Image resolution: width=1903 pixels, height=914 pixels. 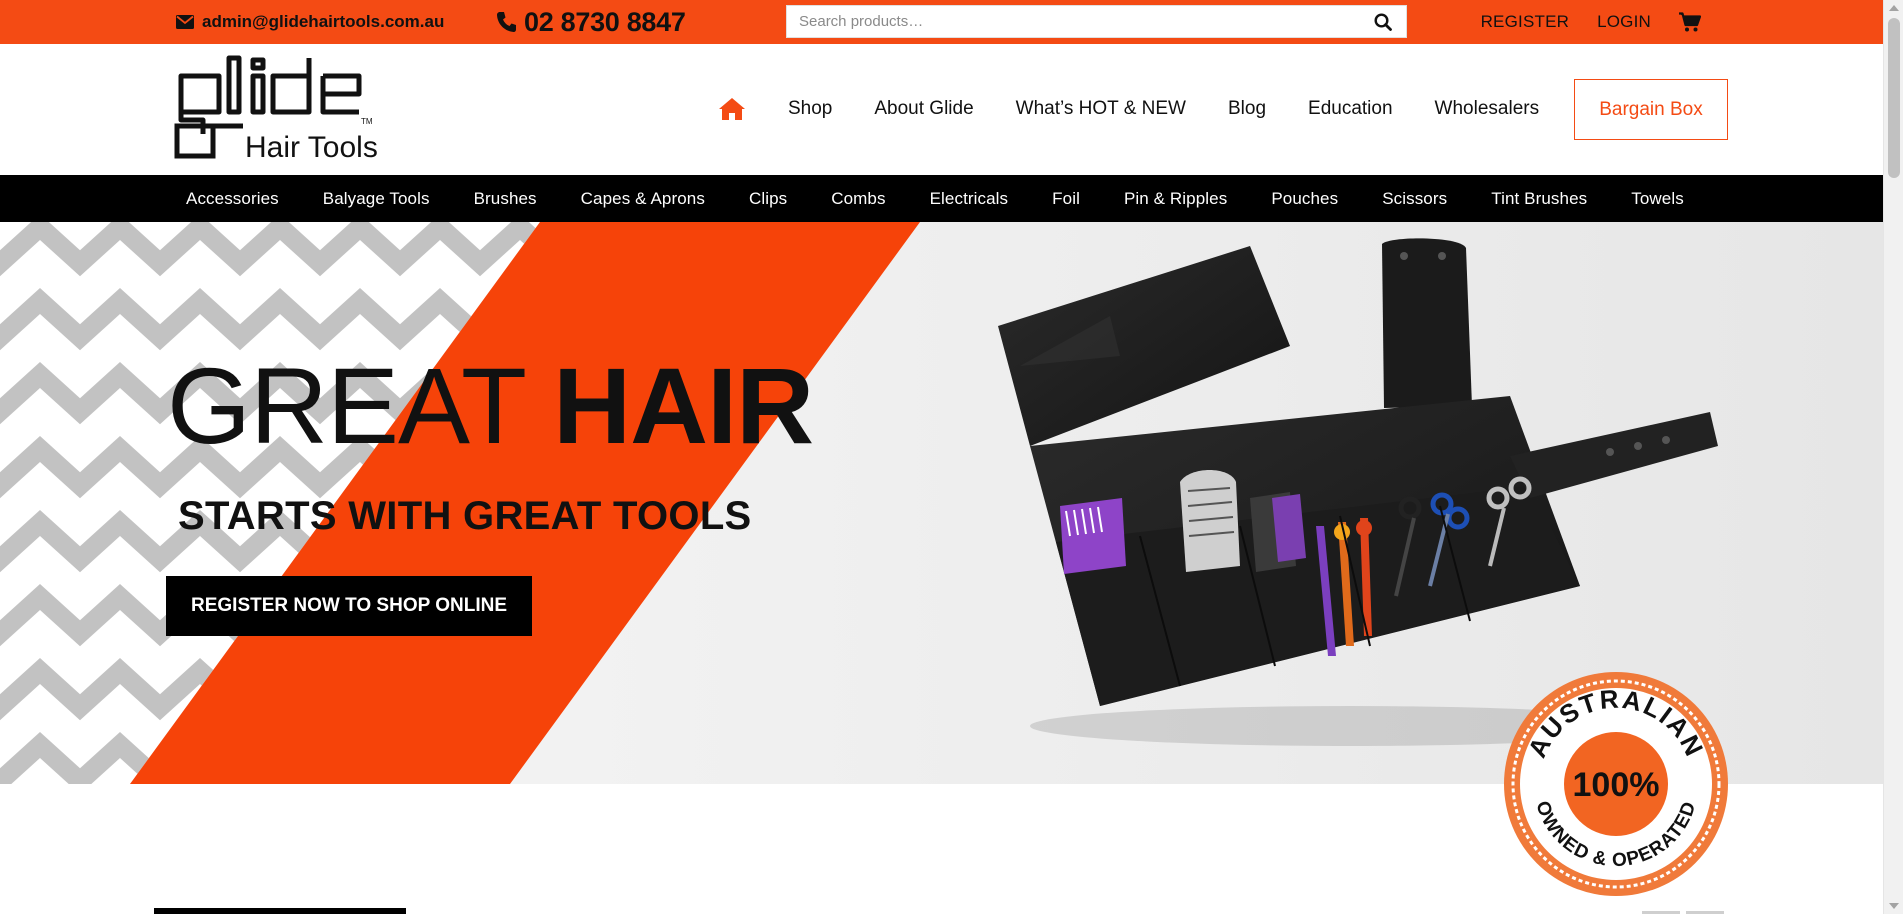 I want to click on nav-shop: Shop, so click(x=810, y=109).